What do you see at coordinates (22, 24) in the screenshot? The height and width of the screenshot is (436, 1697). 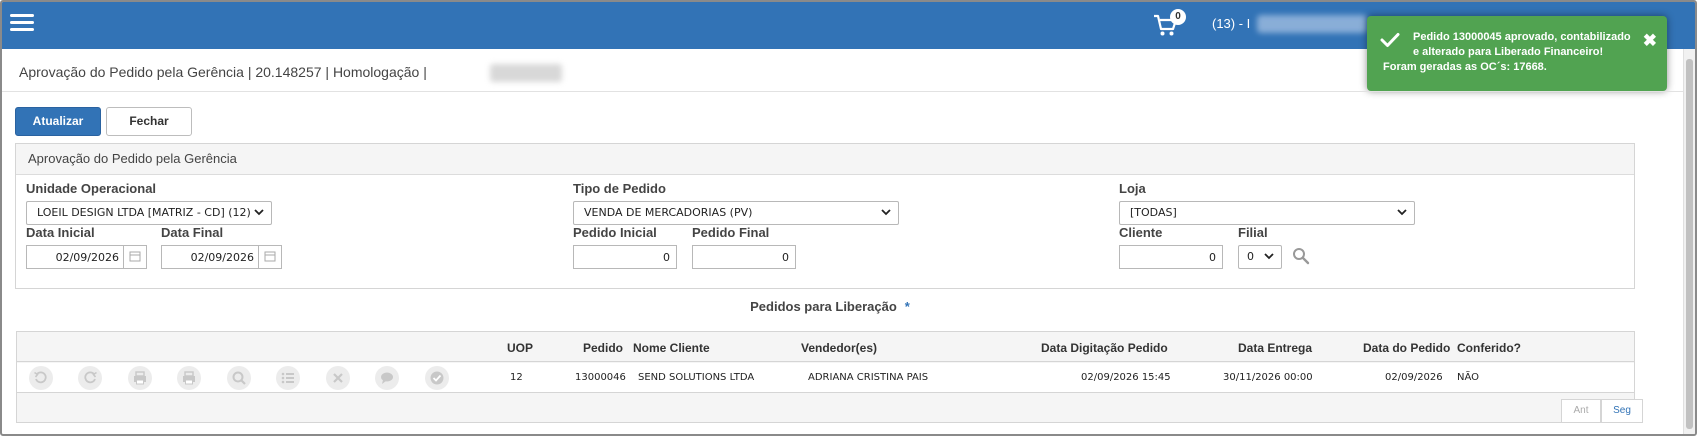 I see `menu-icon` at bounding box center [22, 24].